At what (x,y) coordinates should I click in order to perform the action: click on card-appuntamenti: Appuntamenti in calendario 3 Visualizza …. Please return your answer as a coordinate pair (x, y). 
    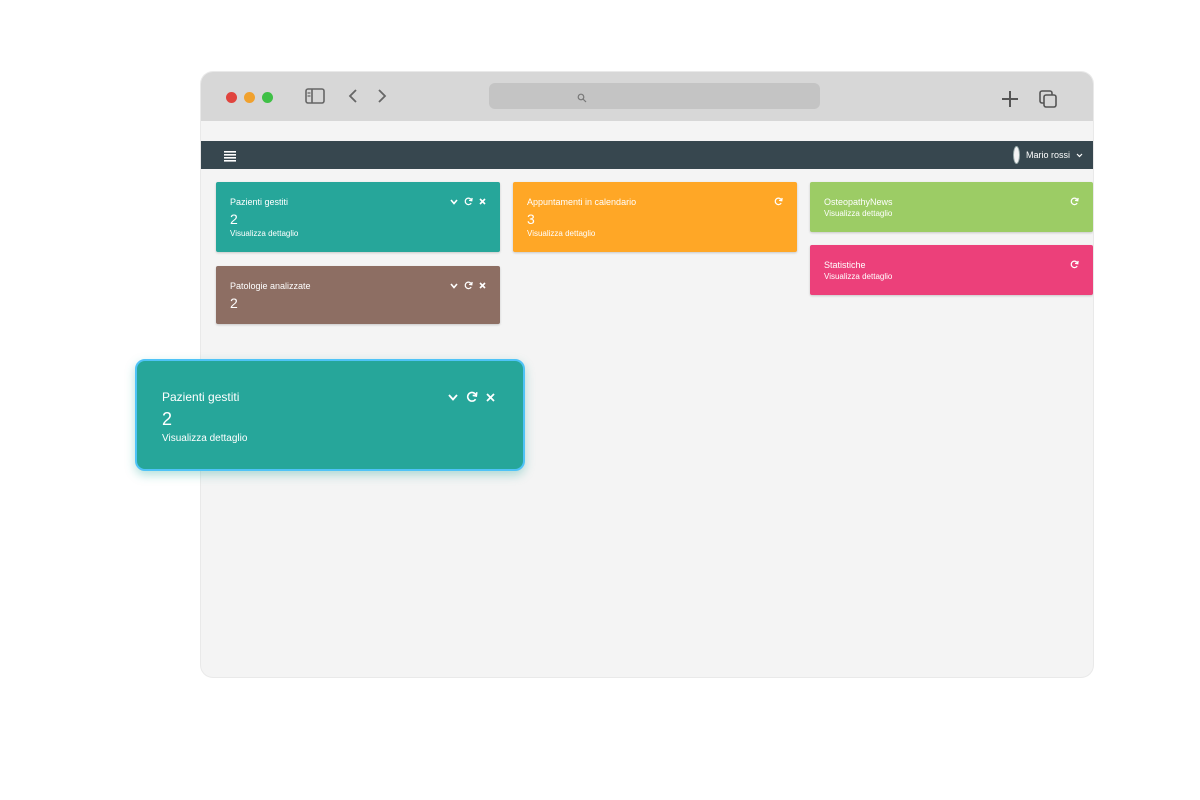
    Looking at the image, I should click on (655, 217).